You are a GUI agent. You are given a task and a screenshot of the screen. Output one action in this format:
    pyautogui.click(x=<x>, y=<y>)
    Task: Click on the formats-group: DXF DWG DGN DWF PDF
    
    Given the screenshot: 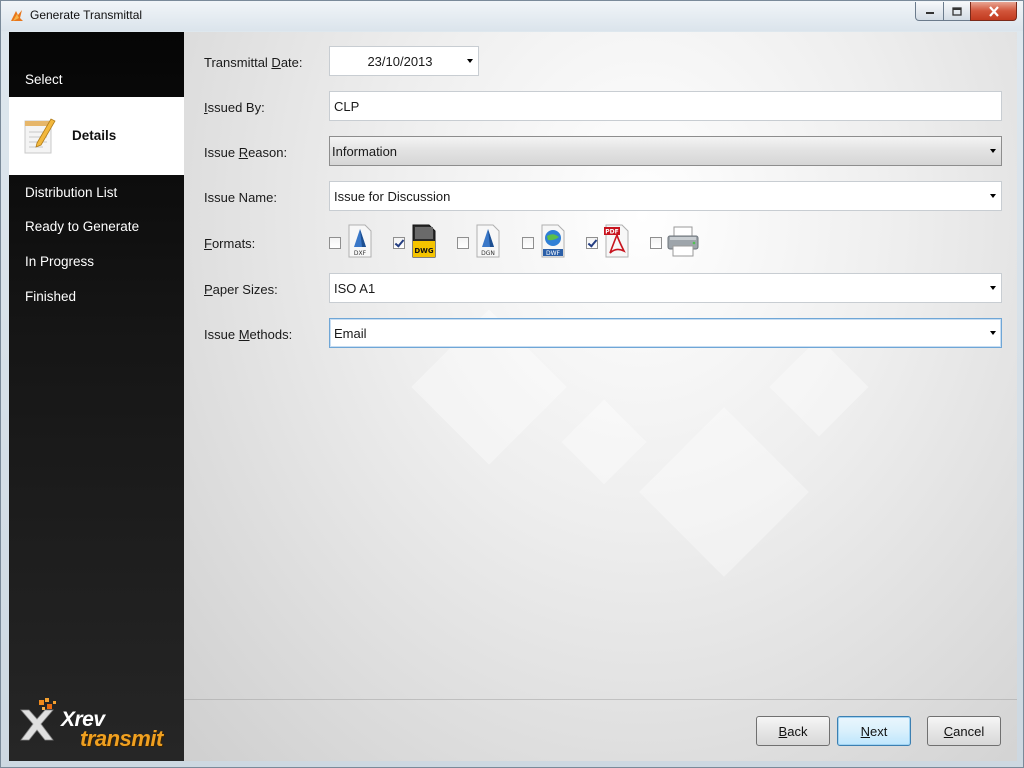 What is the action you would take?
    pyautogui.click(x=529, y=242)
    